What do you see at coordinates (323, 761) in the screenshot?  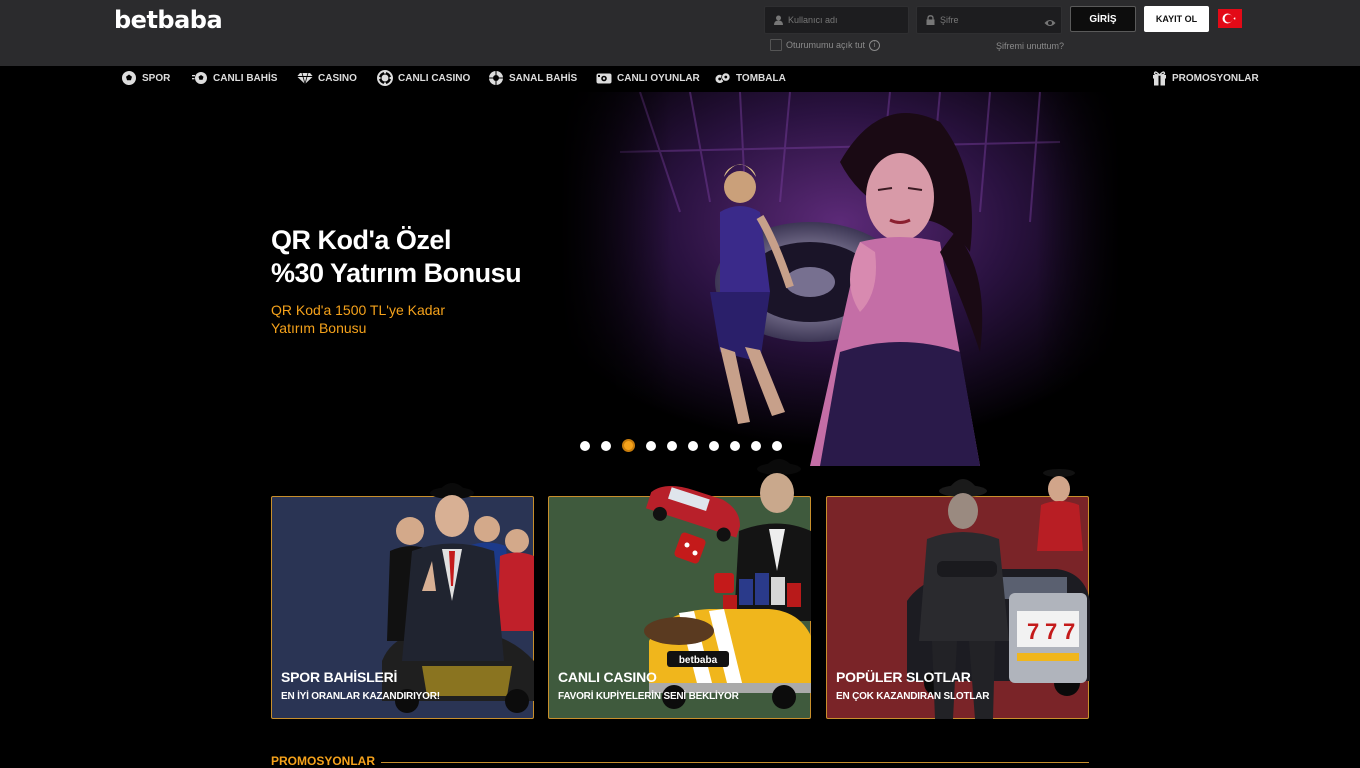 I see `promotions-section-title: PROMOSYONLAR` at bounding box center [323, 761].